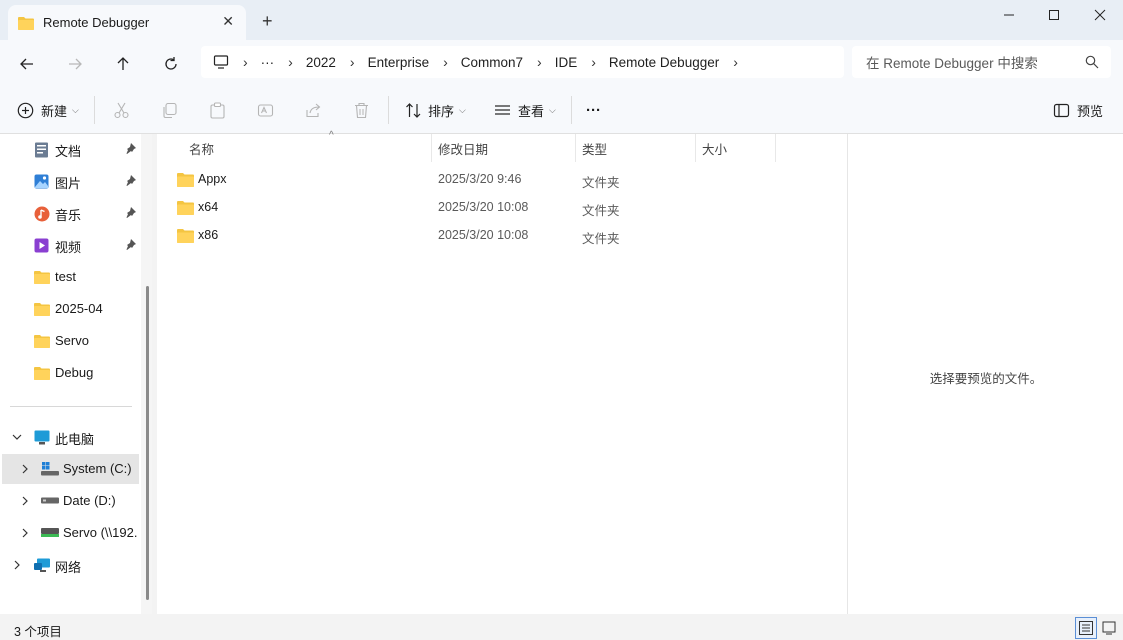 This screenshot has height=640, width=1123. What do you see at coordinates (65, 276) in the screenshot?
I see `sidebar-item-label: test` at bounding box center [65, 276].